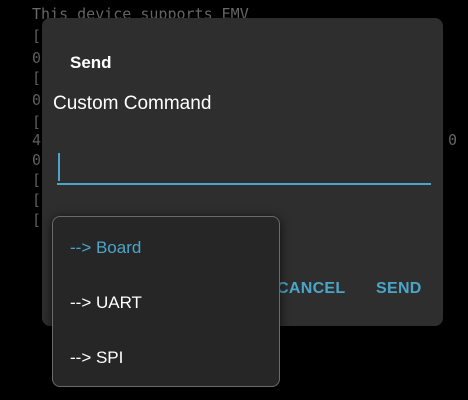 Image resolution: width=468 pixels, height=400 pixels. What do you see at coordinates (59, 167) in the screenshot?
I see `text-caret` at bounding box center [59, 167].